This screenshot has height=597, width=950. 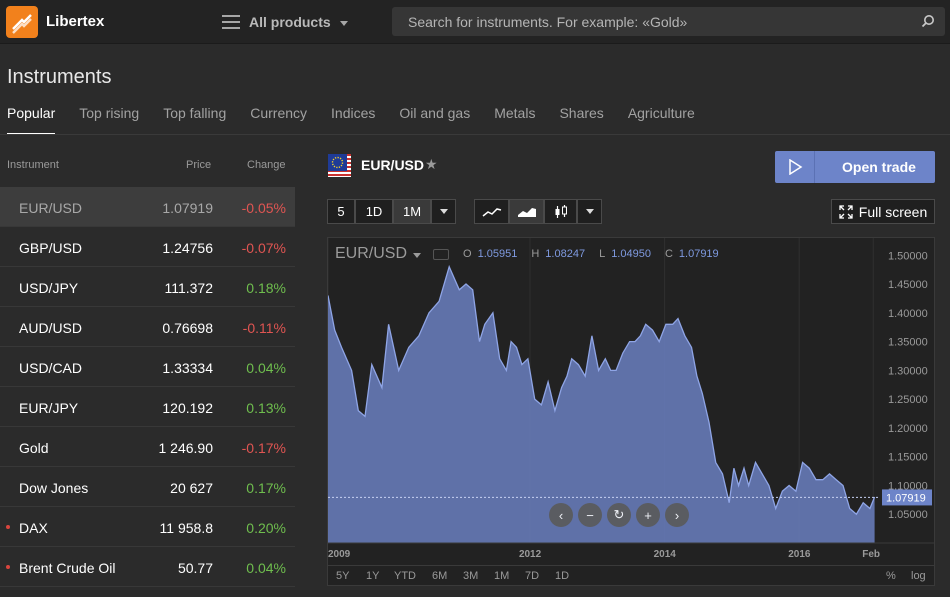 I want to click on instrument-row: DAX 11 958.8 0.20%, so click(x=147, y=527).